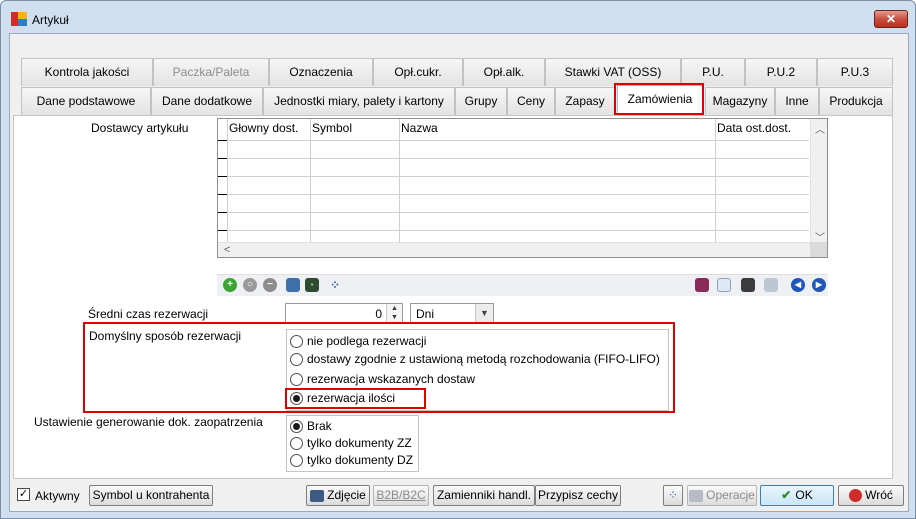  I want to click on tab-pu: P.U., so click(713, 72).